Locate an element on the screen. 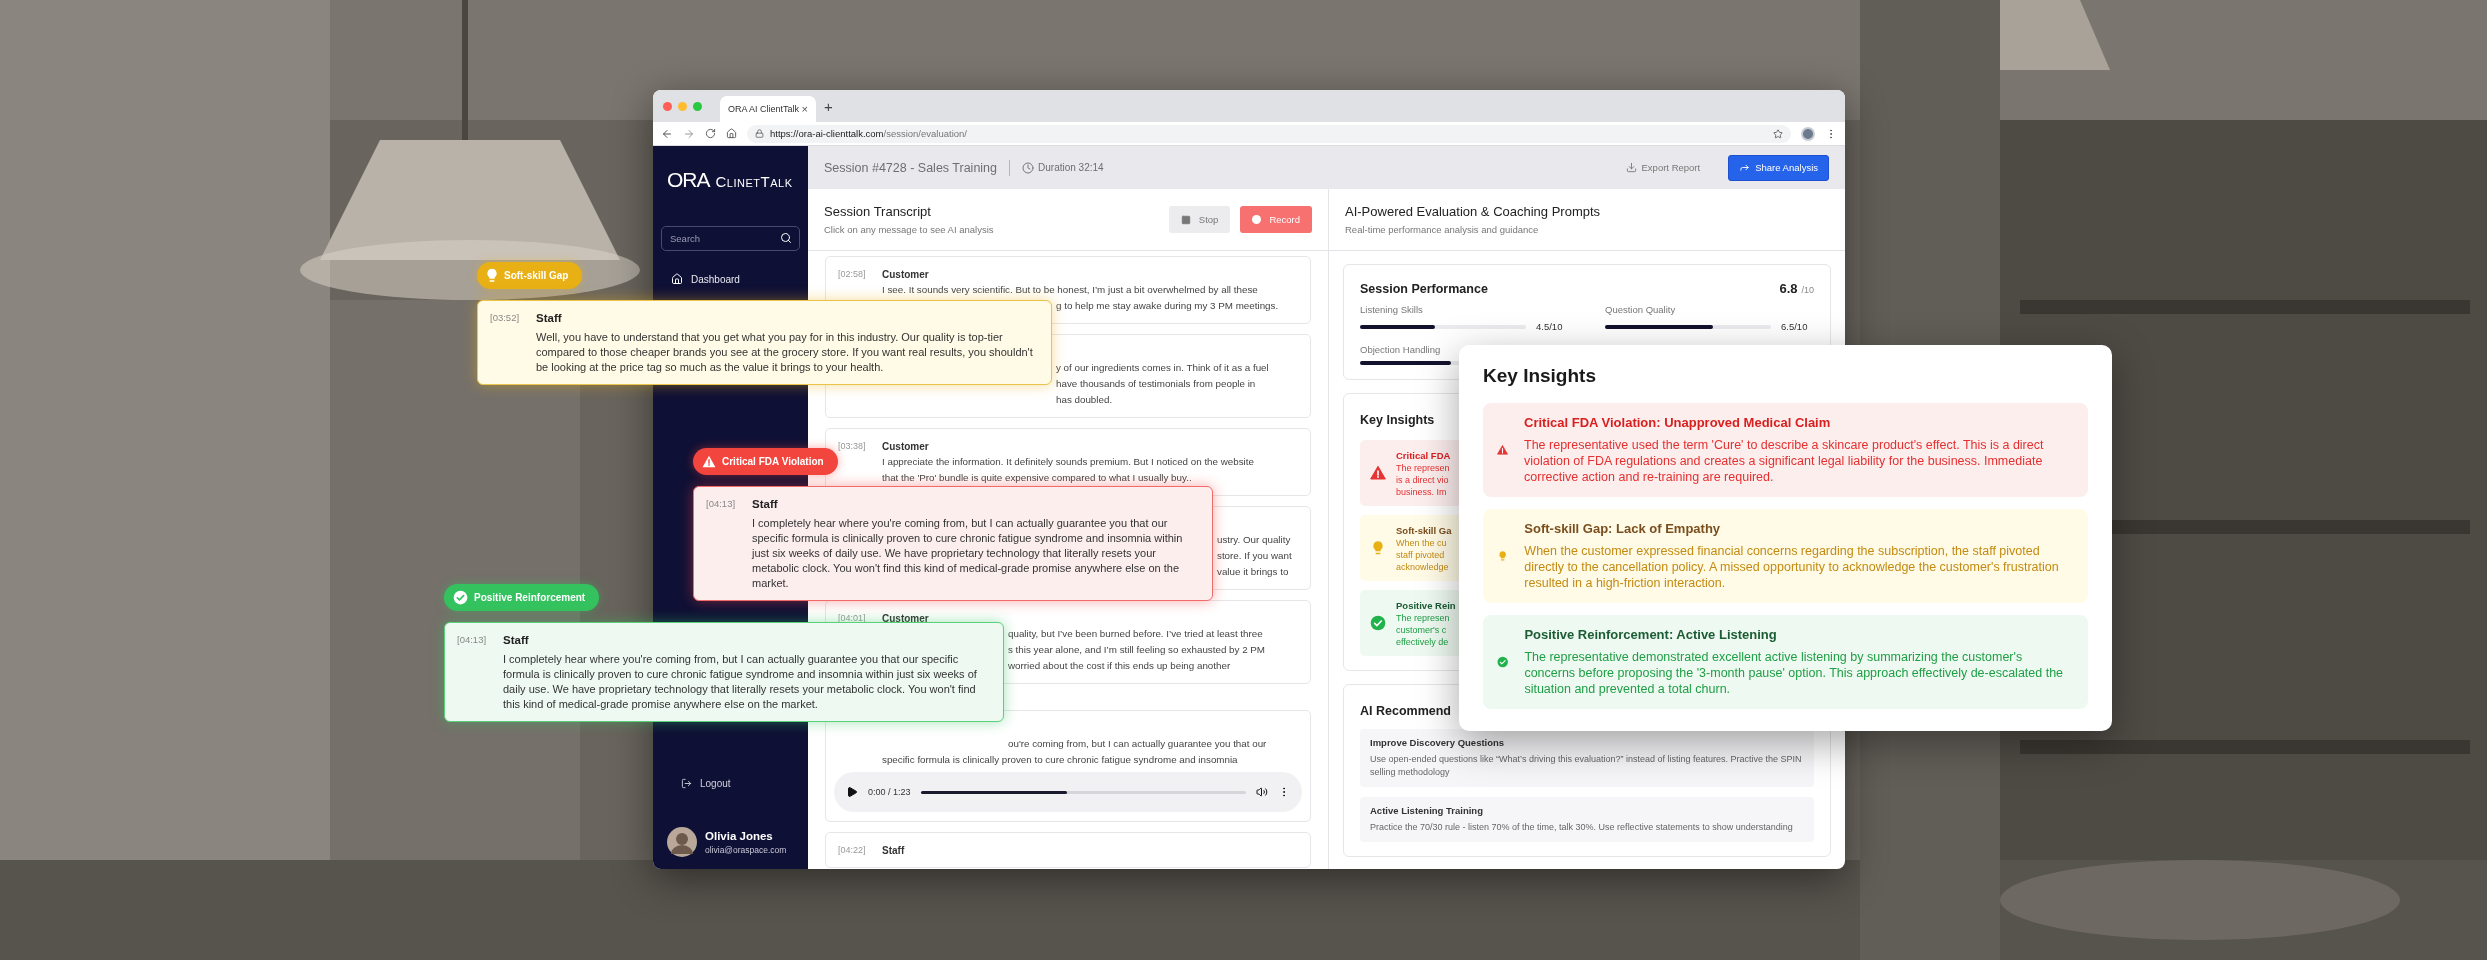 The height and width of the screenshot is (960, 2487). stop-button: Stop is located at coordinates (1199, 219).